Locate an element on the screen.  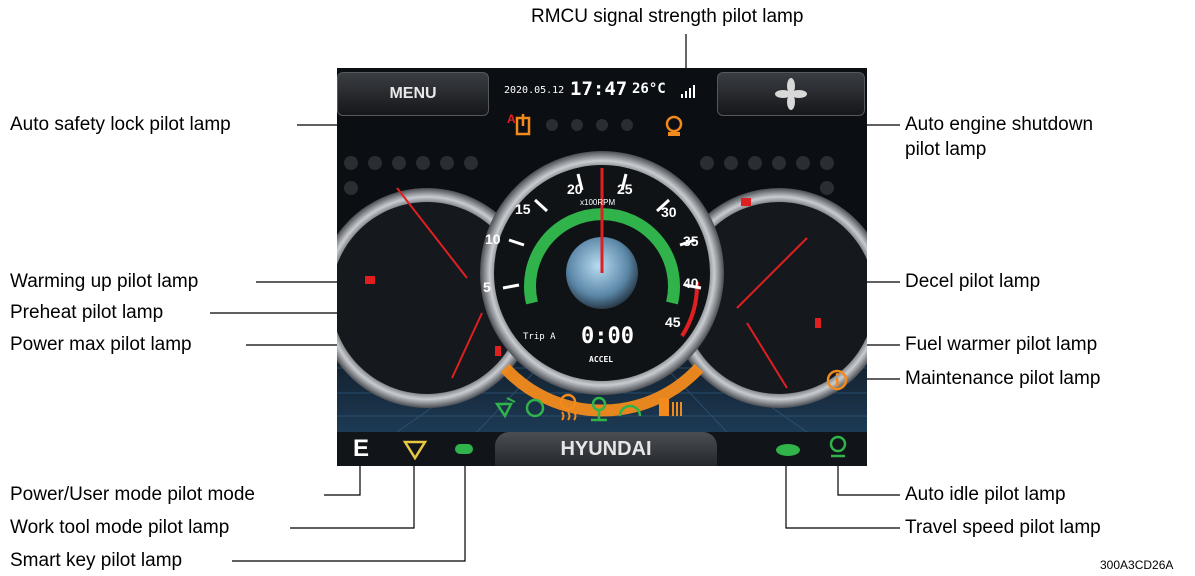
brand-label: HYUNDAI is located at coordinates (606, 449).